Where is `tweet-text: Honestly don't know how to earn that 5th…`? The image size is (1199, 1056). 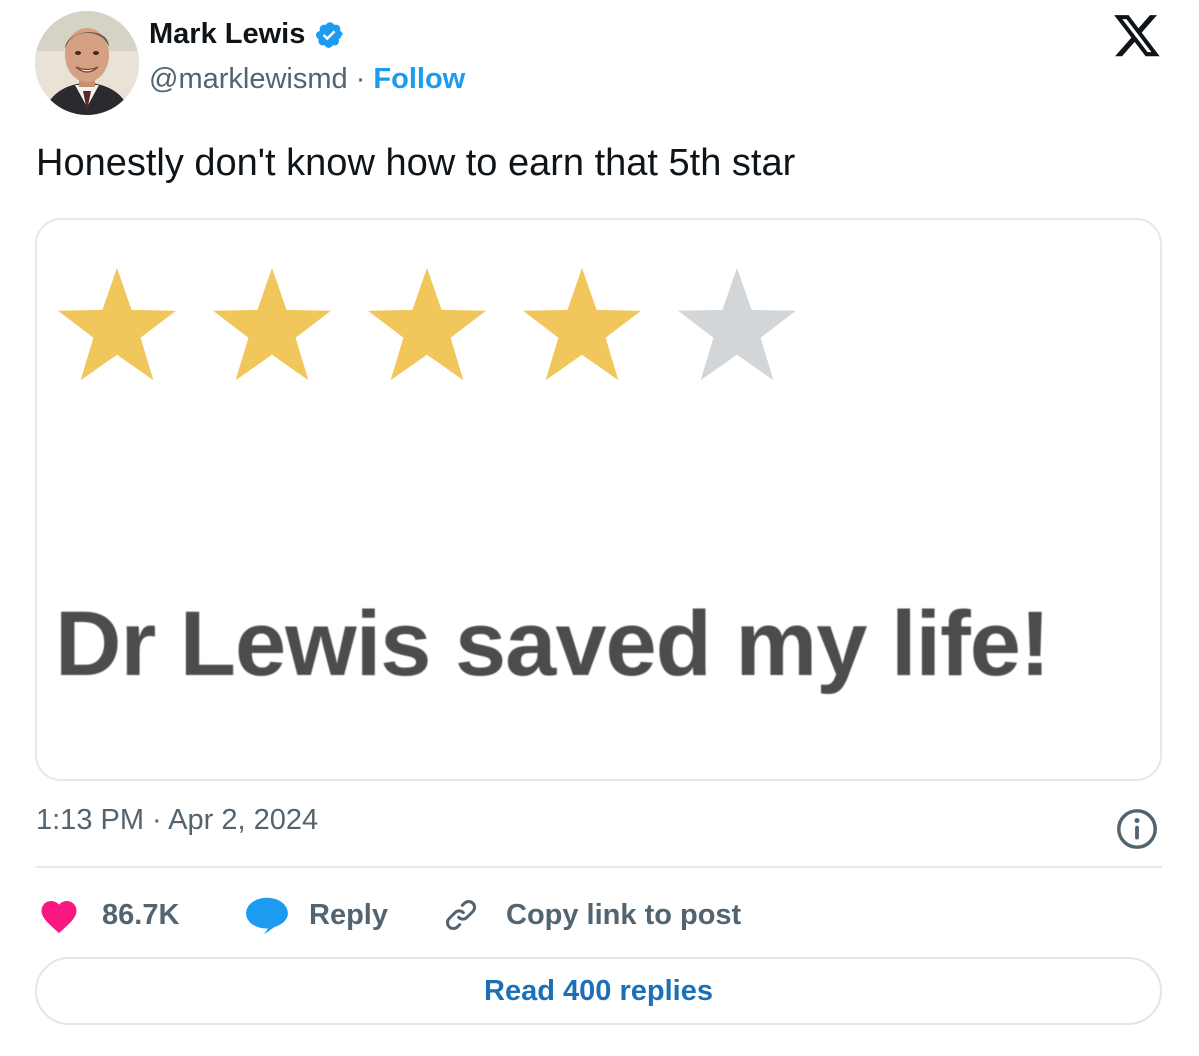 tweet-text: Honestly don't know how to earn that 5th… is located at coordinates (416, 163).